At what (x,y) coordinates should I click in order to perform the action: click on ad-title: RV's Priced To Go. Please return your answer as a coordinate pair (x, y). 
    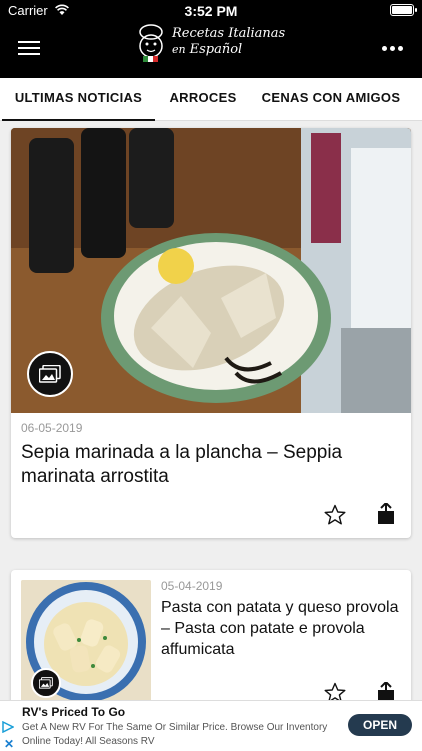
    Looking at the image, I should click on (74, 712).